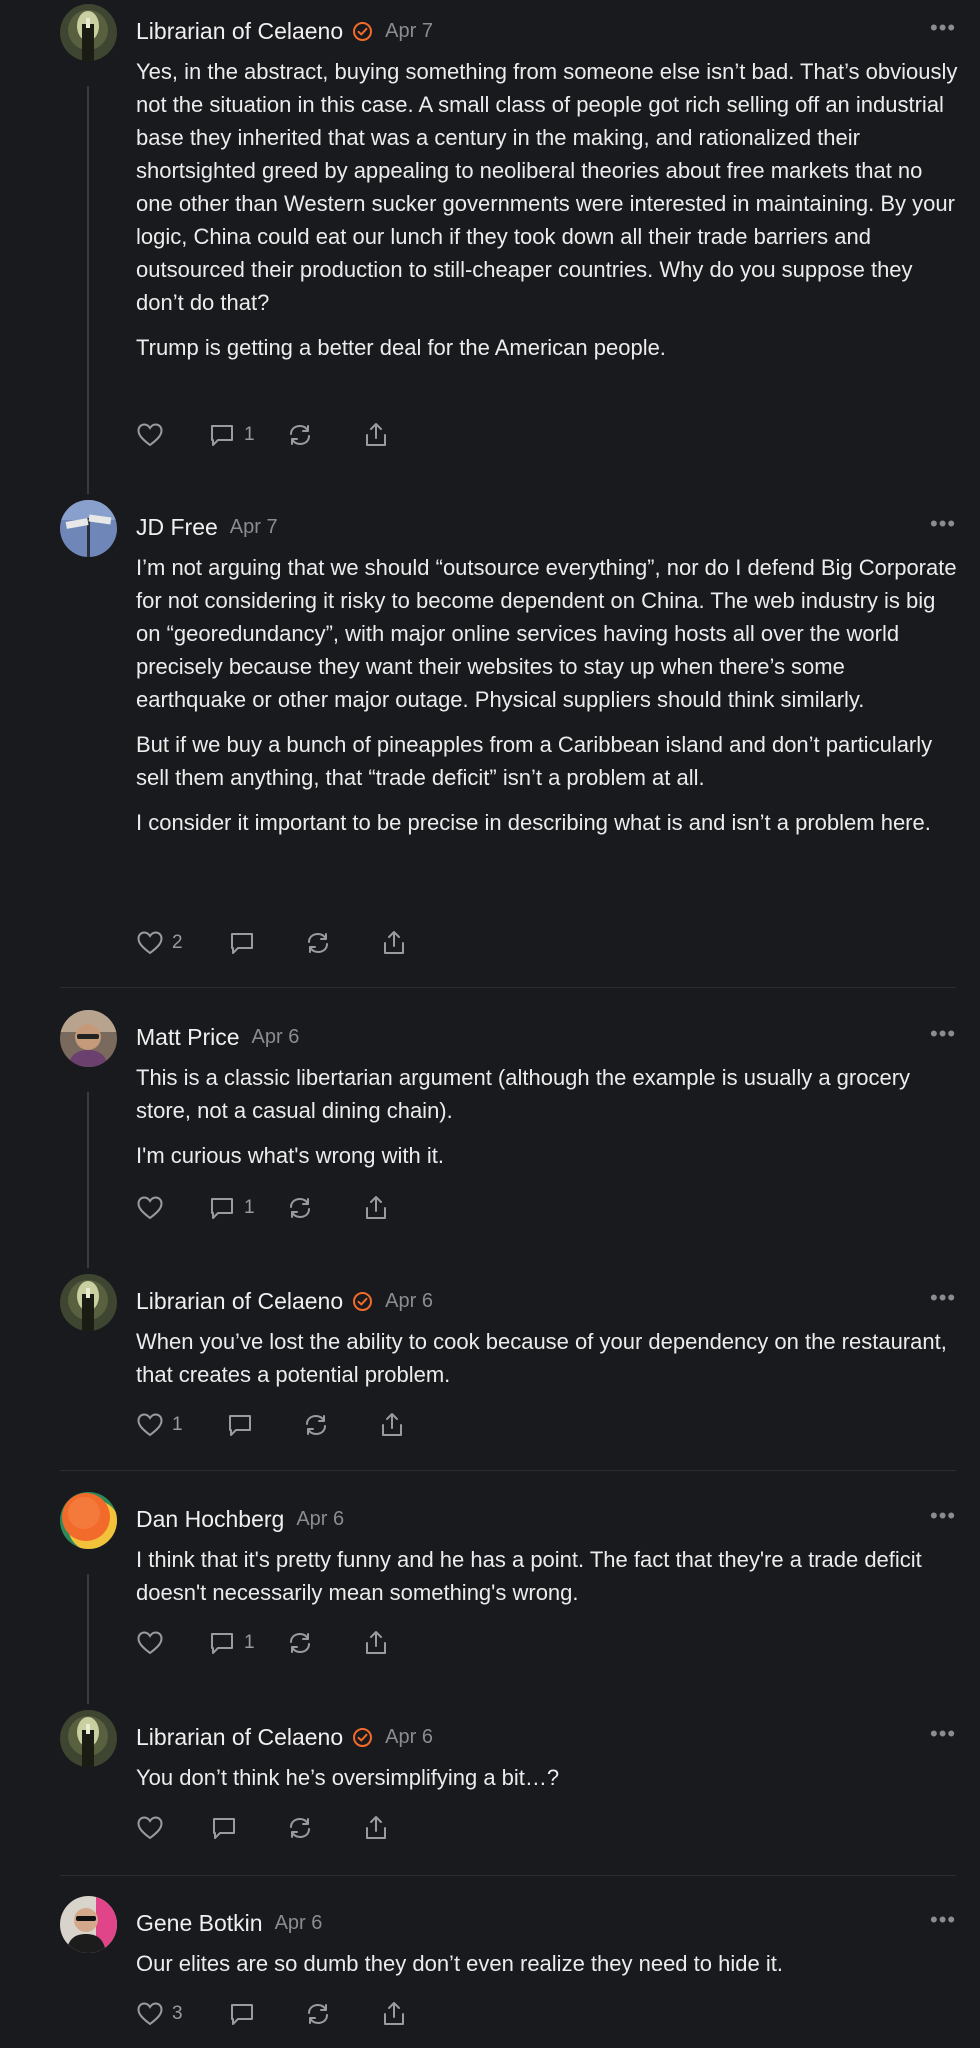 Image resolution: width=980 pixels, height=2048 pixels. I want to click on like-button: 2, so click(182, 943).